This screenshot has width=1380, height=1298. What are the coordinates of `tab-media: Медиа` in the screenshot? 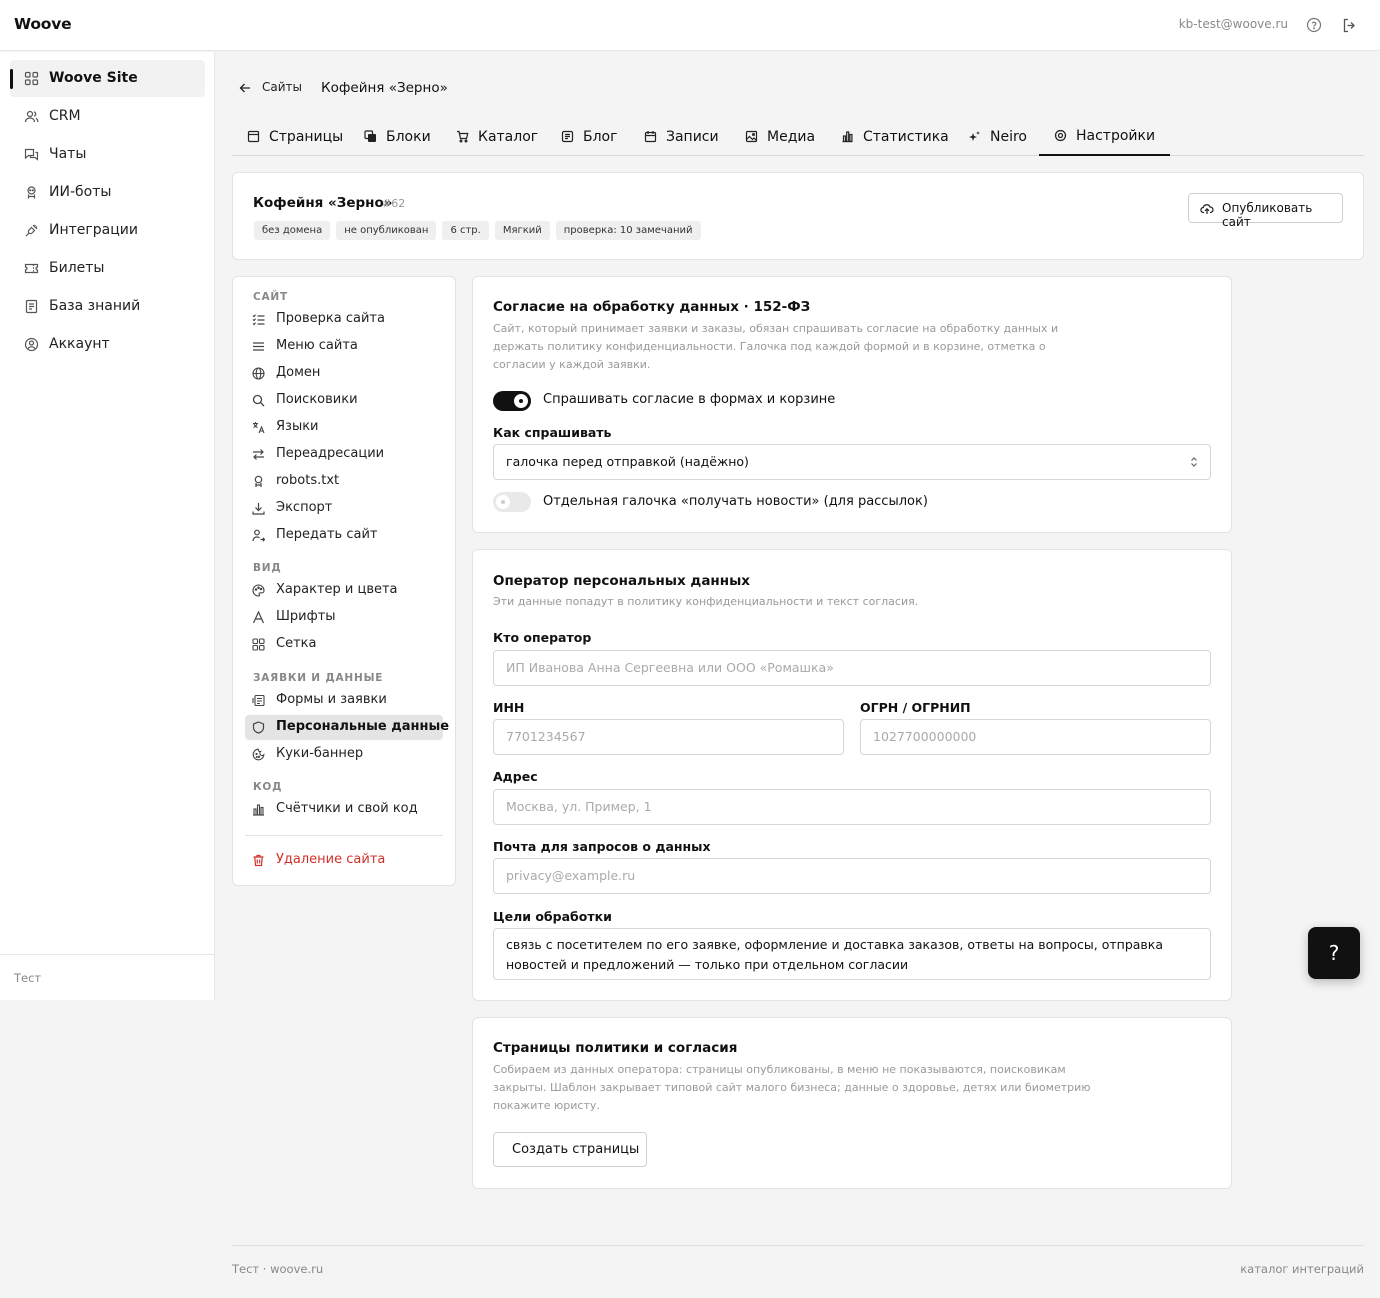 It's located at (780, 136).